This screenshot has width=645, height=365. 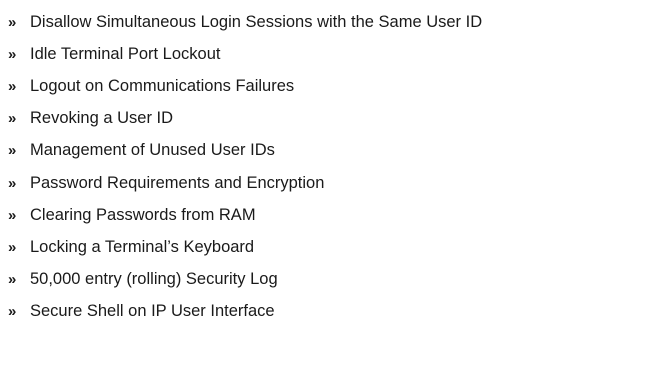 I want to click on list-item: » 50,000 entry (rolling) Security Log, so click(x=245, y=280).